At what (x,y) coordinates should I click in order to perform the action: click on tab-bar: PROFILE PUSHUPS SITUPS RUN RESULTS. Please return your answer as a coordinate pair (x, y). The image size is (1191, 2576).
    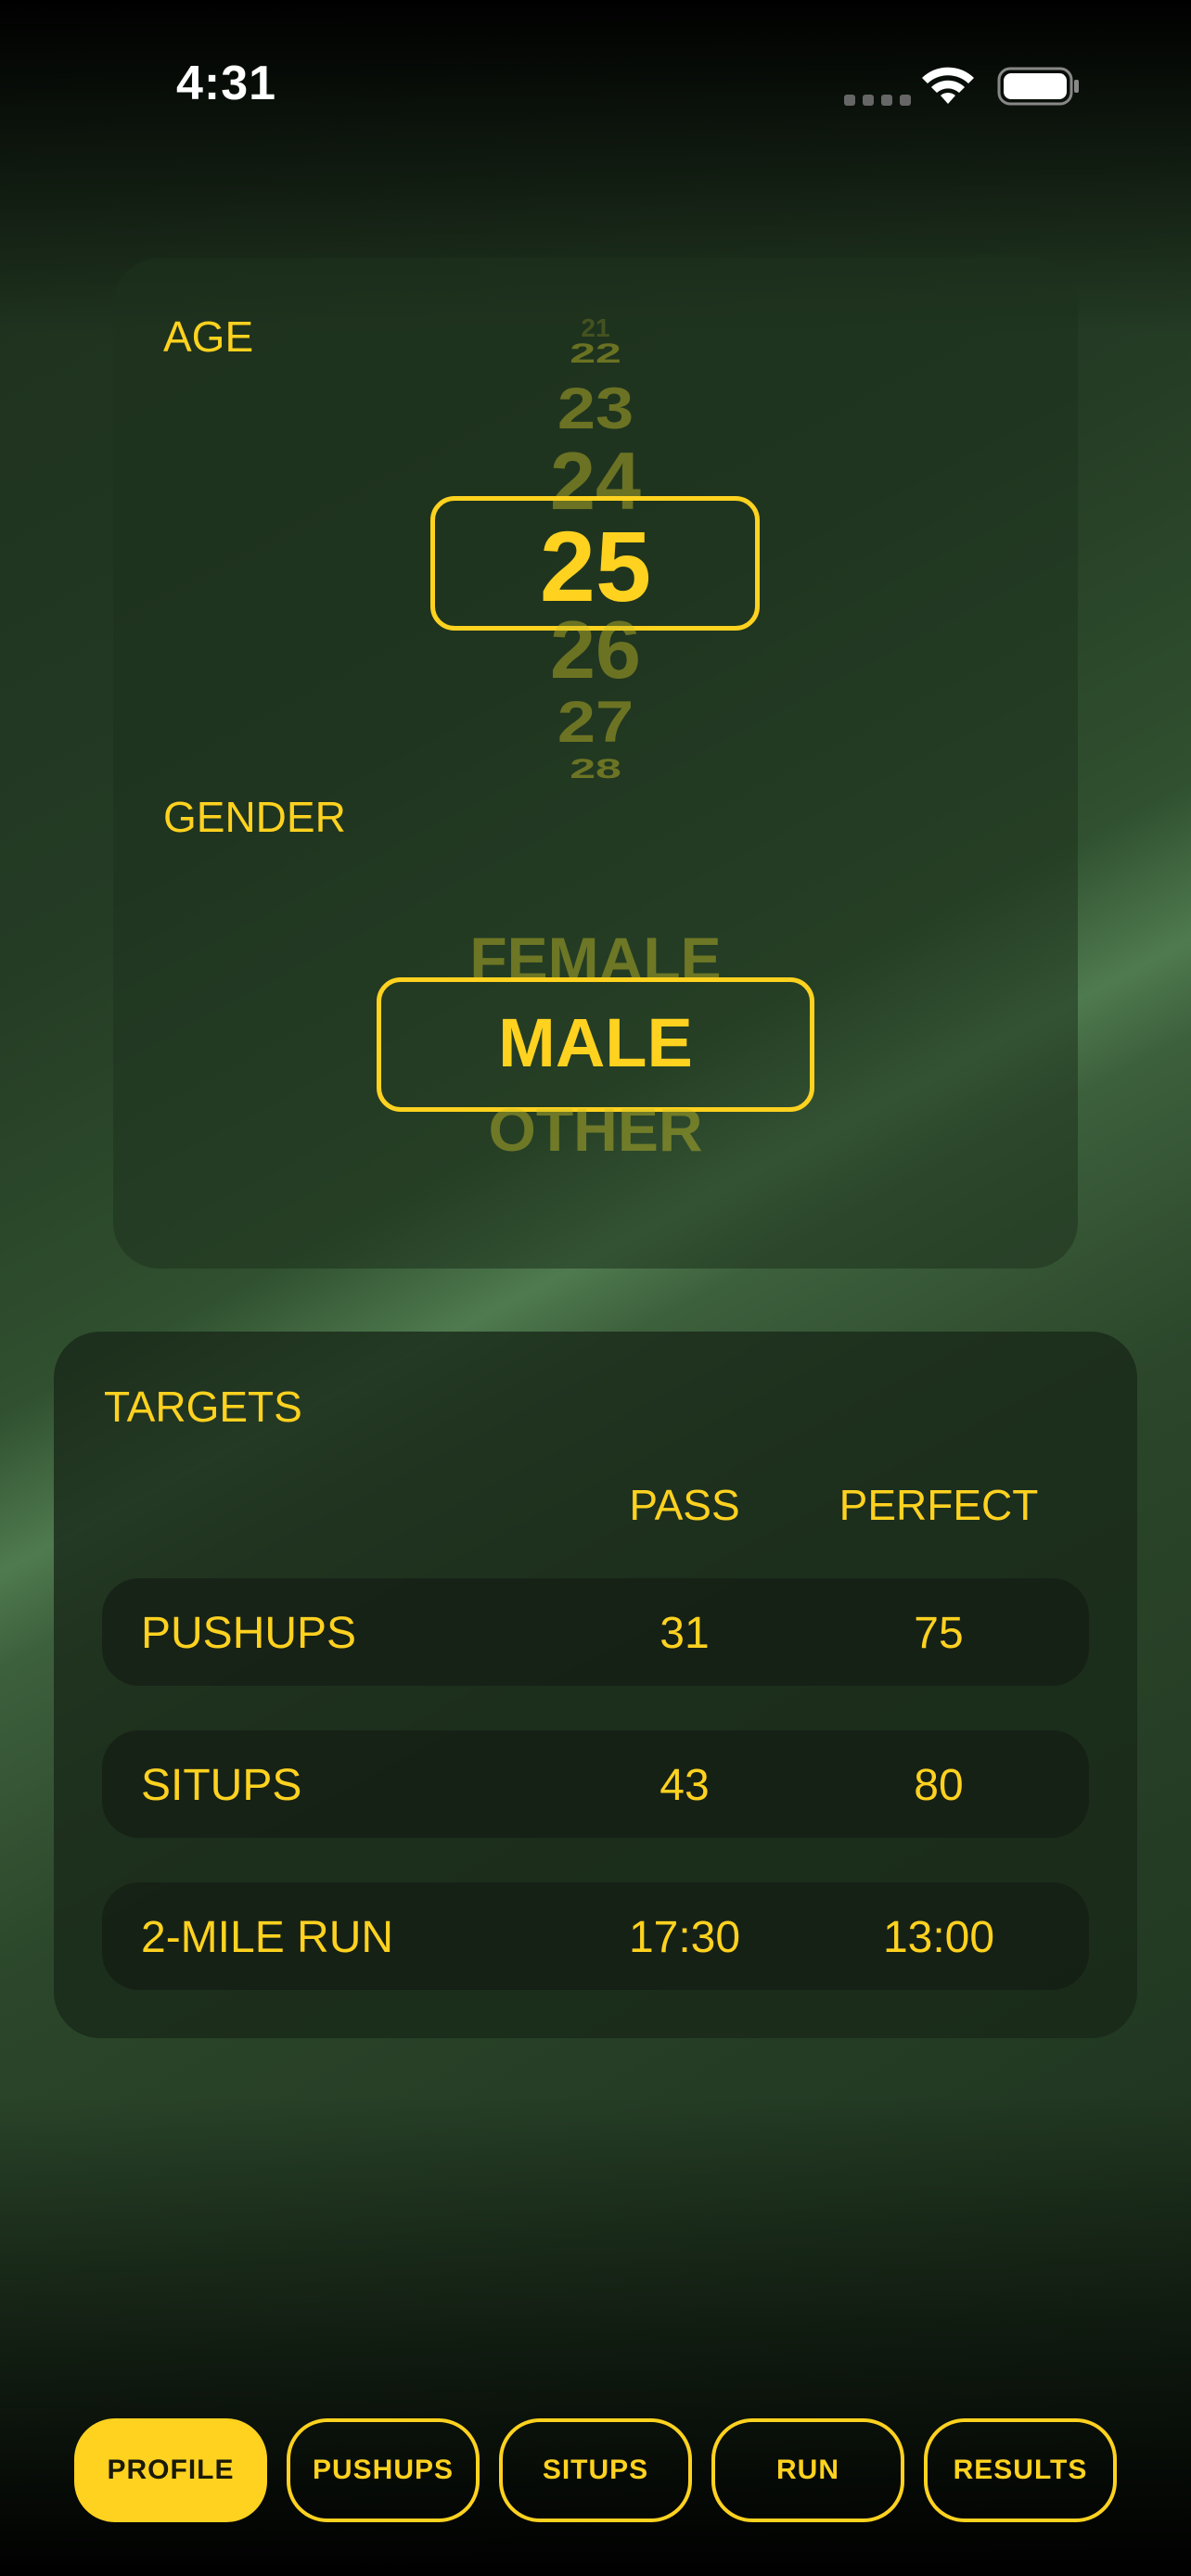
    Looking at the image, I should click on (595, 2471).